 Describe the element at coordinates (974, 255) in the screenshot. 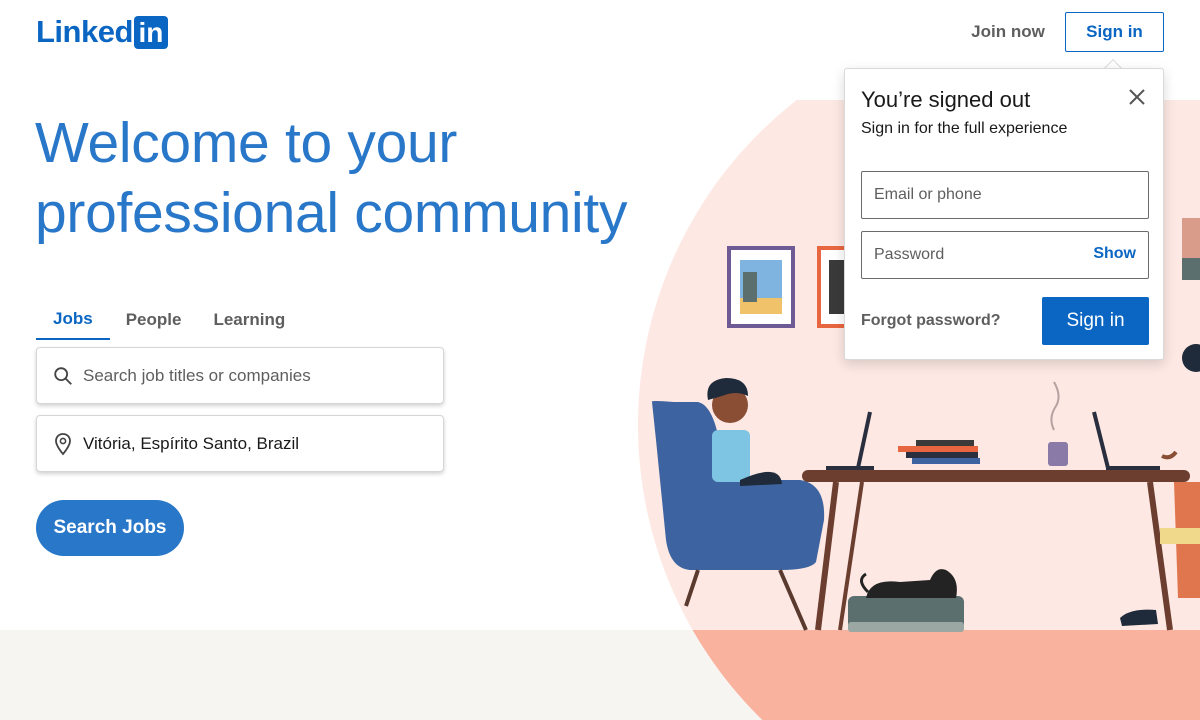

I see `password-input` at that location.